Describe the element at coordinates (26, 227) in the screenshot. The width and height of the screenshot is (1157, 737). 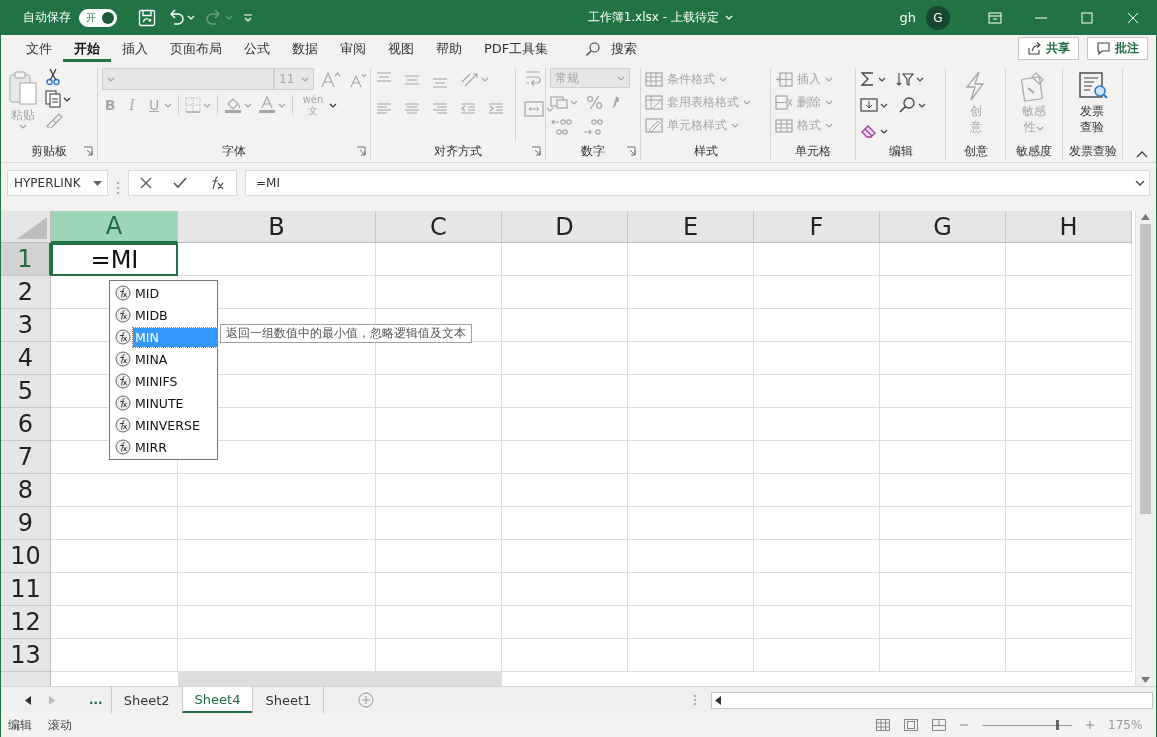
I see `select-all-button` at that location.